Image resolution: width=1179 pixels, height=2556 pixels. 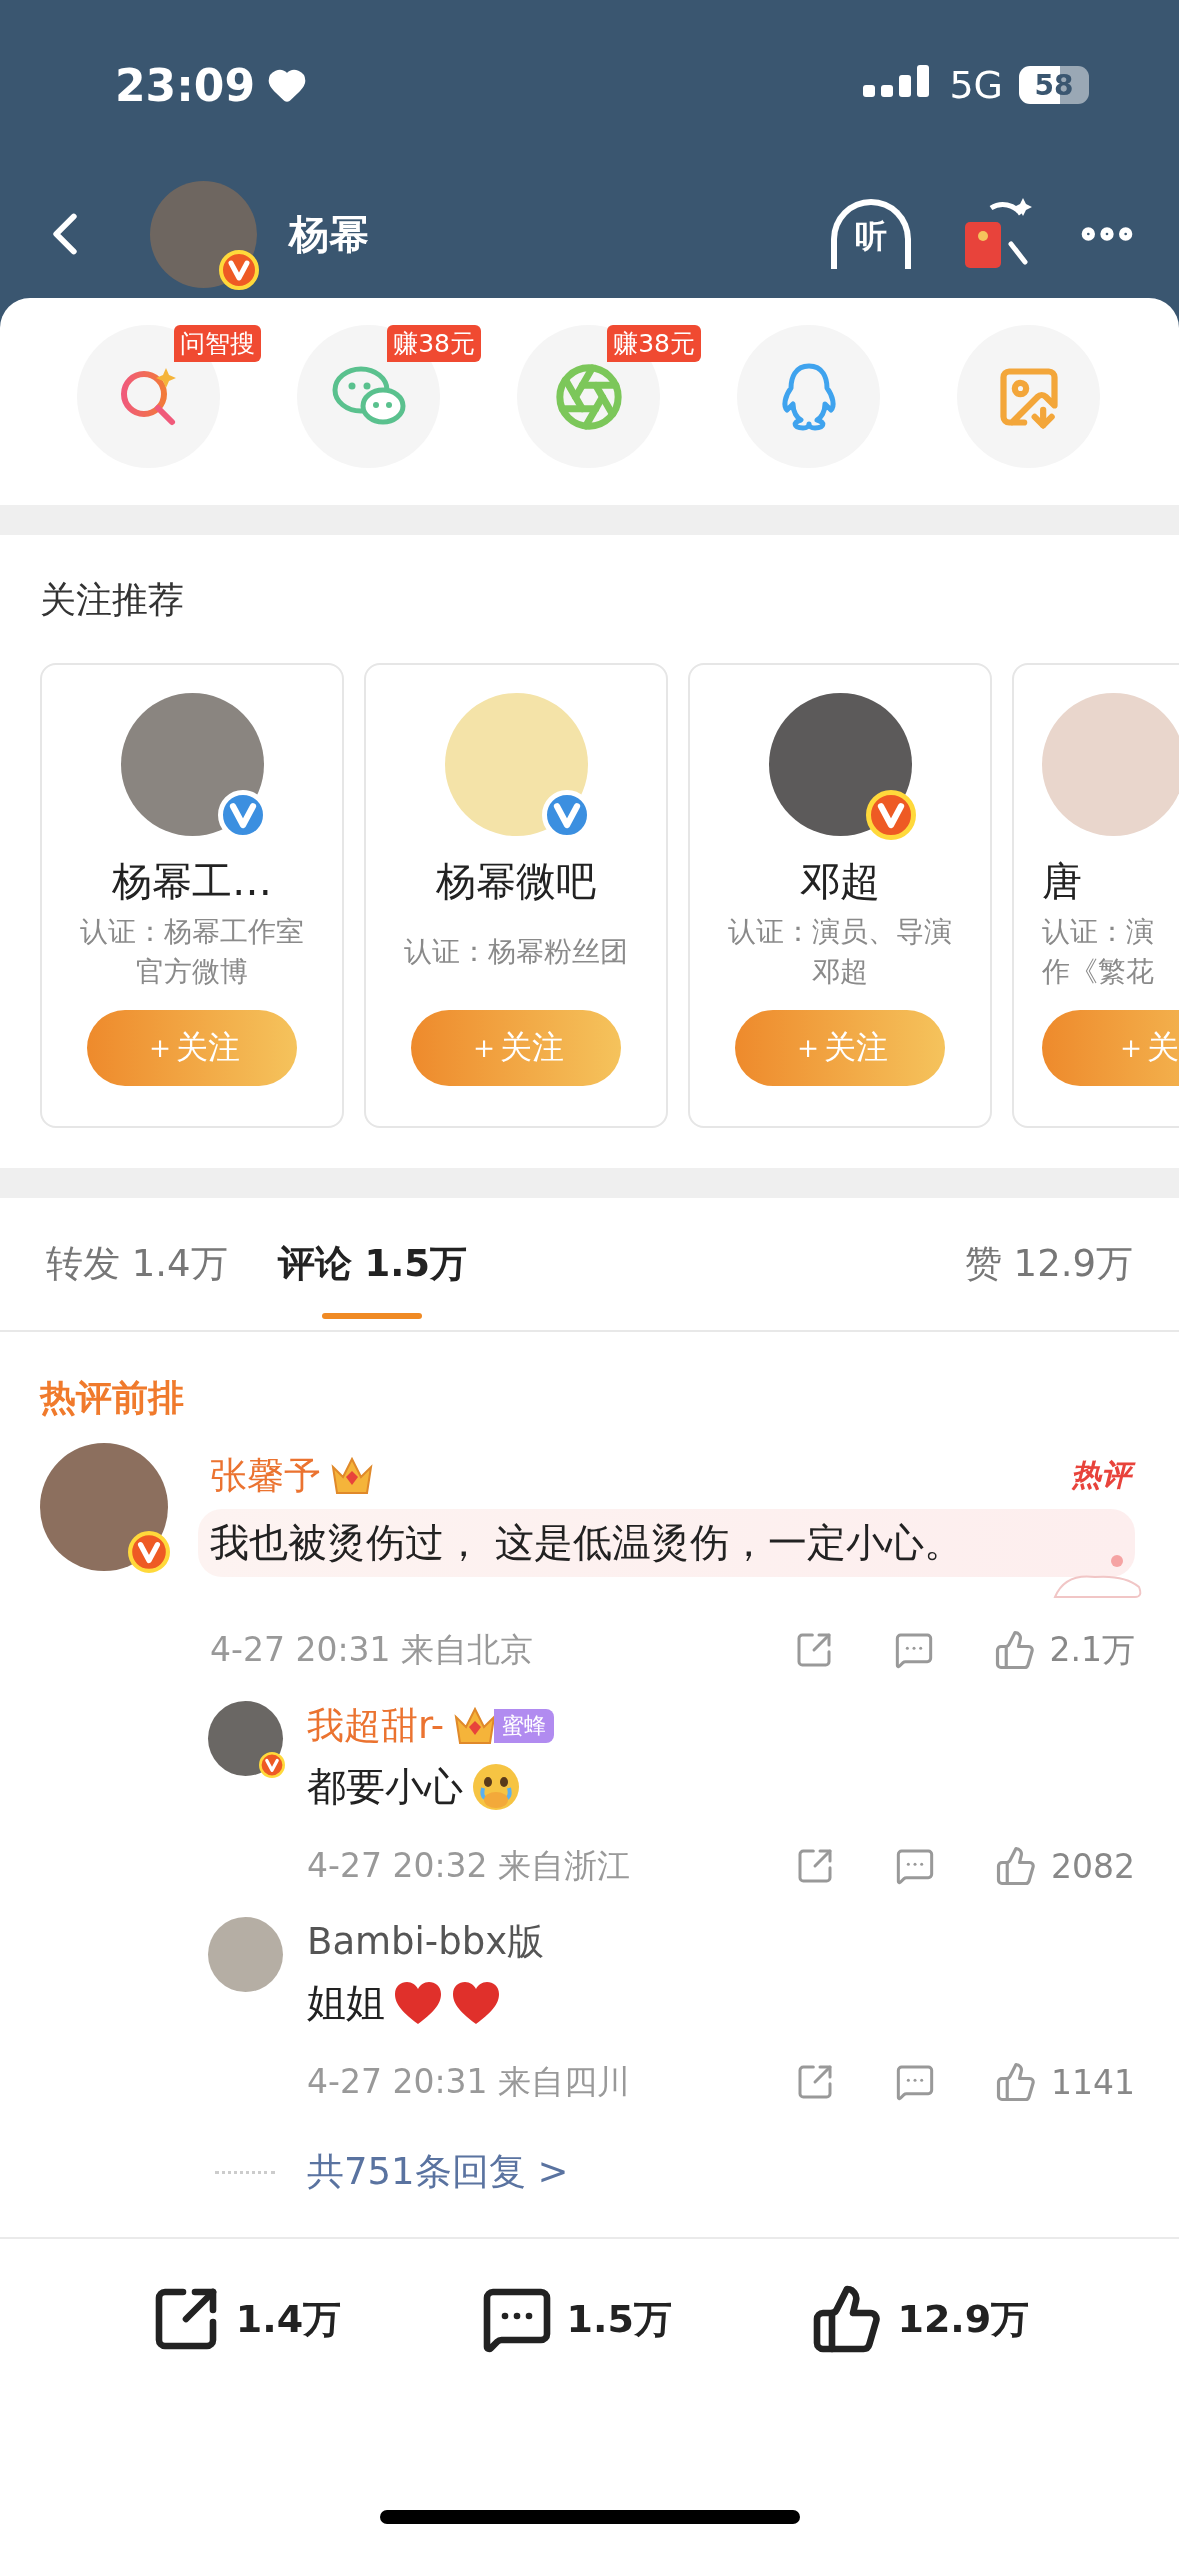 What do you see at coordinates (1093, 1866) in the screenshot?
I see `like-count: 2082` at bounding box center [1093, 1866].